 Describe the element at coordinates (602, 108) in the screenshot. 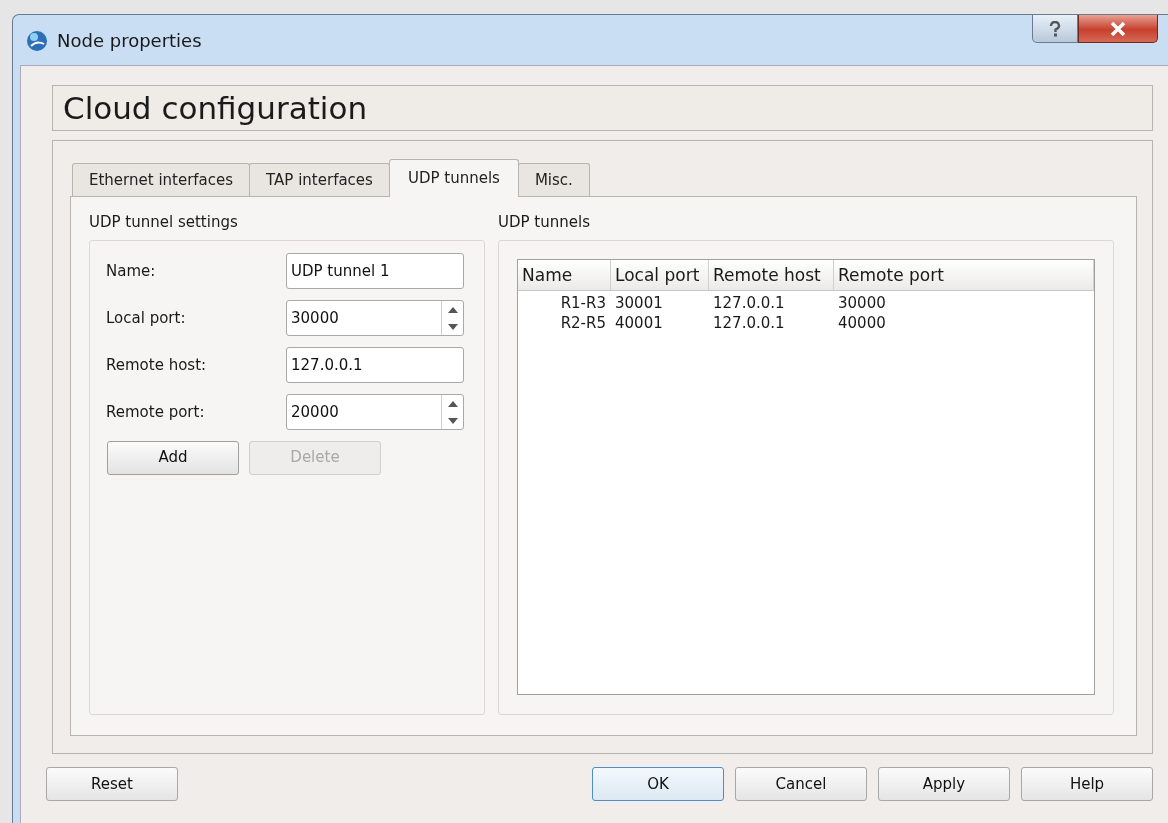

I see `page-heading: Cloud configuration` at that location.